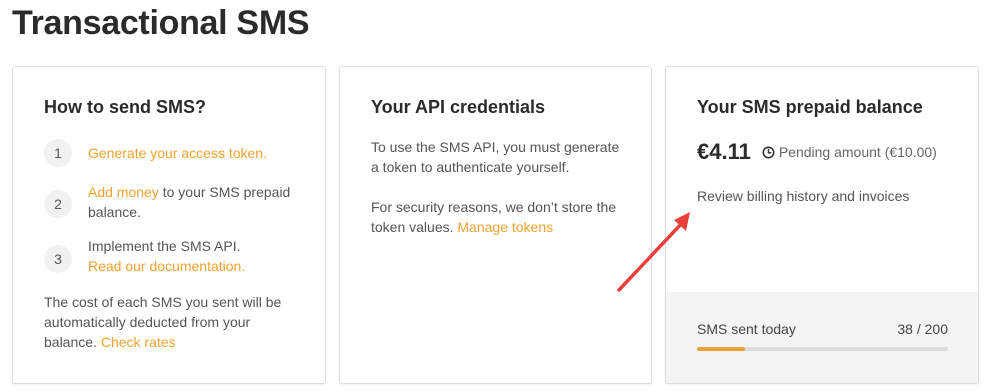 This screenshot has height=392, width=988. What do you see at coordinates (58, 153) in the screenshot?
I see `step-number: 1` at bounding box center [58, 153].